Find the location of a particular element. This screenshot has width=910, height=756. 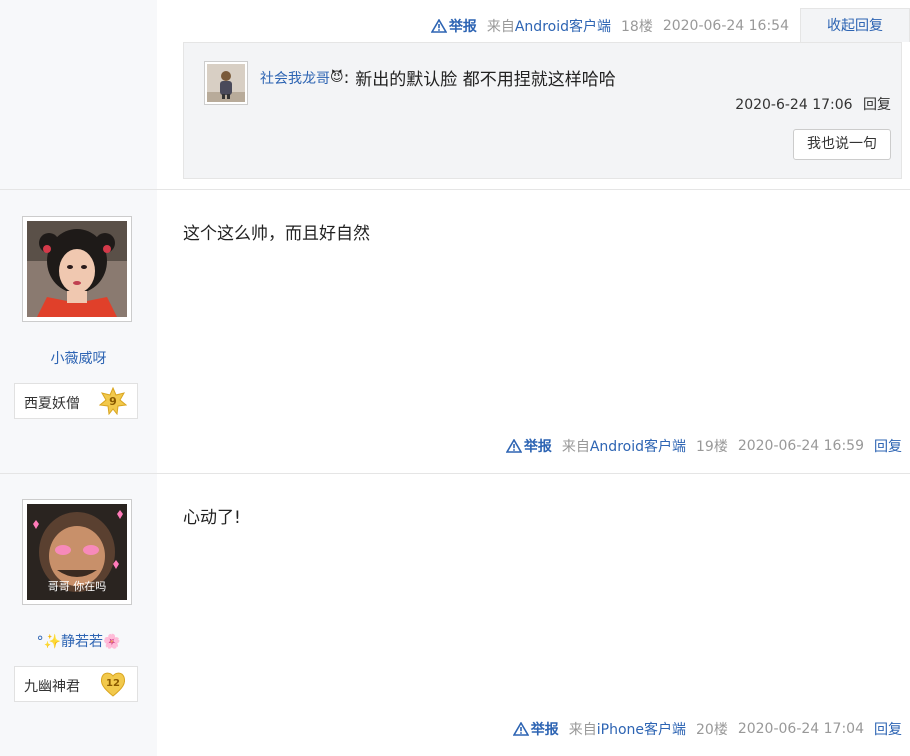

user-avatar: 哥哥 你在吗 is located at coordinates (77, 552).